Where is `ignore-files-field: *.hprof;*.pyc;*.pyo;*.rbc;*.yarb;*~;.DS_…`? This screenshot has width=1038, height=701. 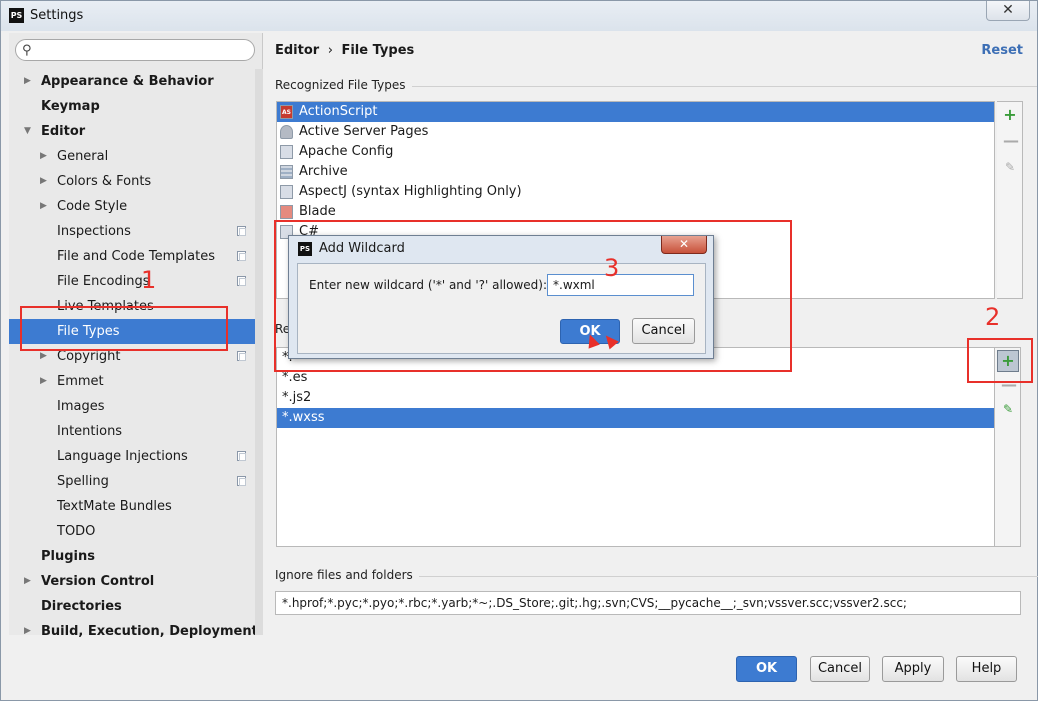 ignore-files-field: *.hprof;*.pyc;*.pyo;*.rbc;*.yarb;*~;.DS_… is located at coordinates (648, 603).